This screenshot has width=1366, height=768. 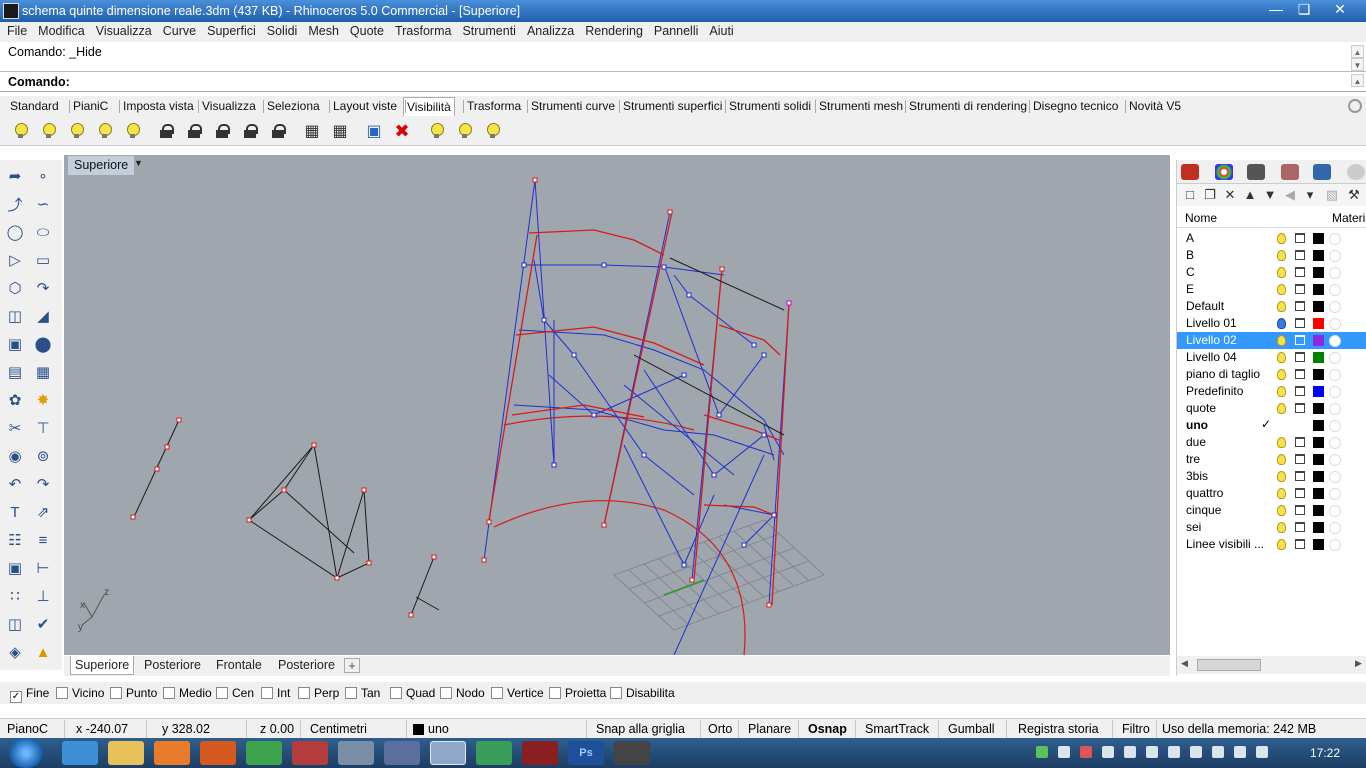 What do you see at coordinates (362, 693) in the screenshot?
I see `osnap-tan: Tan` at bounding box center [362, 693].